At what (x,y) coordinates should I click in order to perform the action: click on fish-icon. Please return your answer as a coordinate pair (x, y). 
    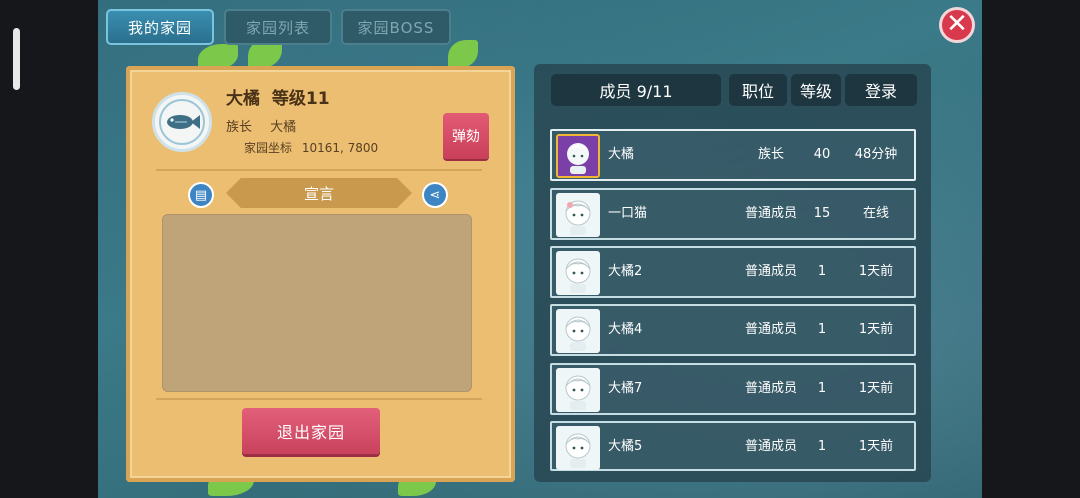
    Looking at the image, I should click on (182, 122).